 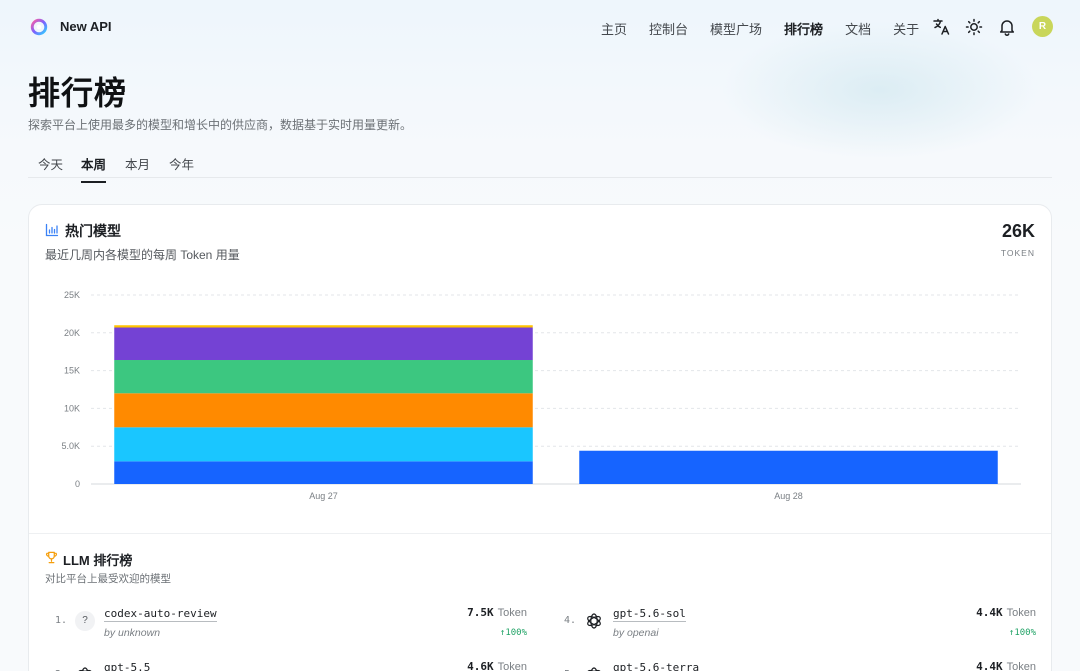 What do you see at coordinates (323, 496) in the screenshot?
I see `x-tick-label: Aug 27` at bounding box center [323, 496].